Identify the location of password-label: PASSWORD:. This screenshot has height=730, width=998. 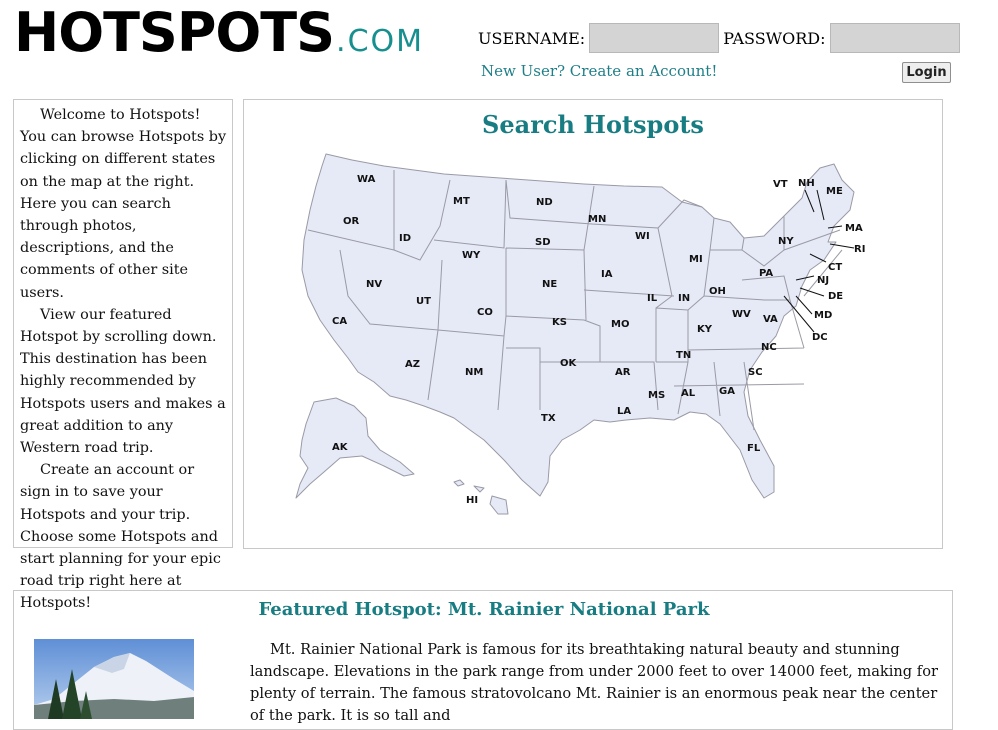
(774, 38).